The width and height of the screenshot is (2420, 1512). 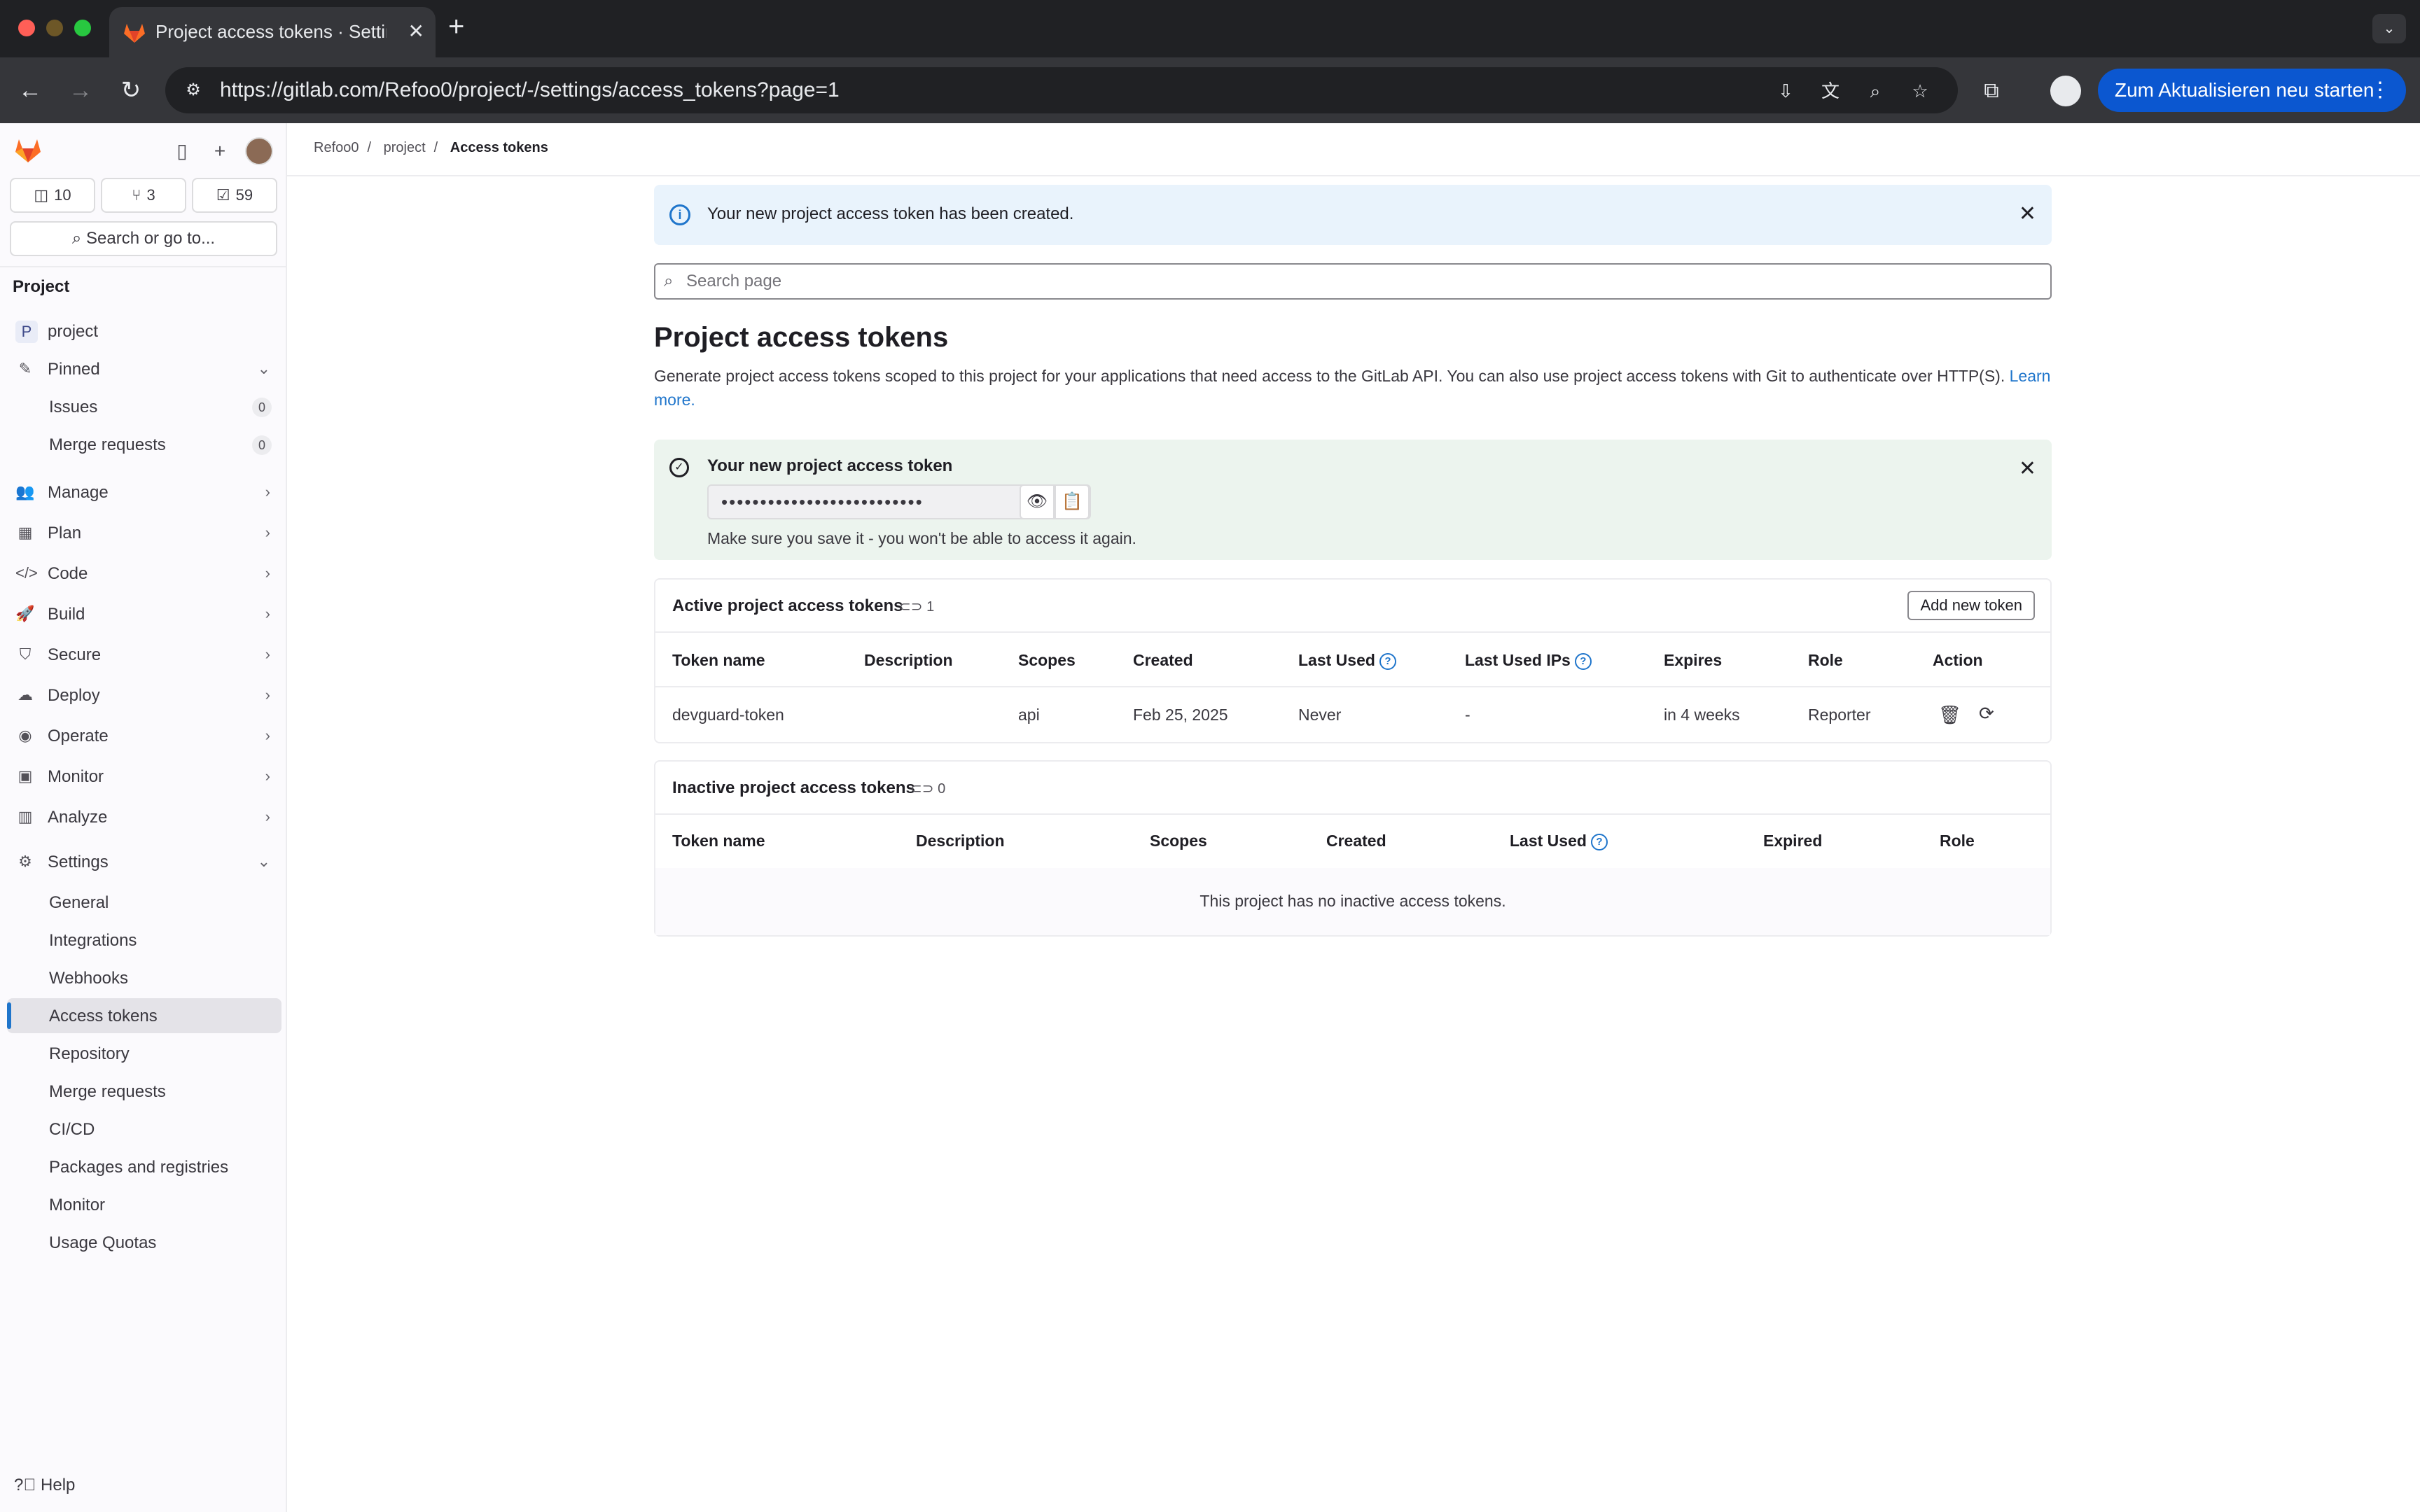 I want to click on sidebar-item-settings: ⚙ Settings ⌄, so click(x=144, y=861).